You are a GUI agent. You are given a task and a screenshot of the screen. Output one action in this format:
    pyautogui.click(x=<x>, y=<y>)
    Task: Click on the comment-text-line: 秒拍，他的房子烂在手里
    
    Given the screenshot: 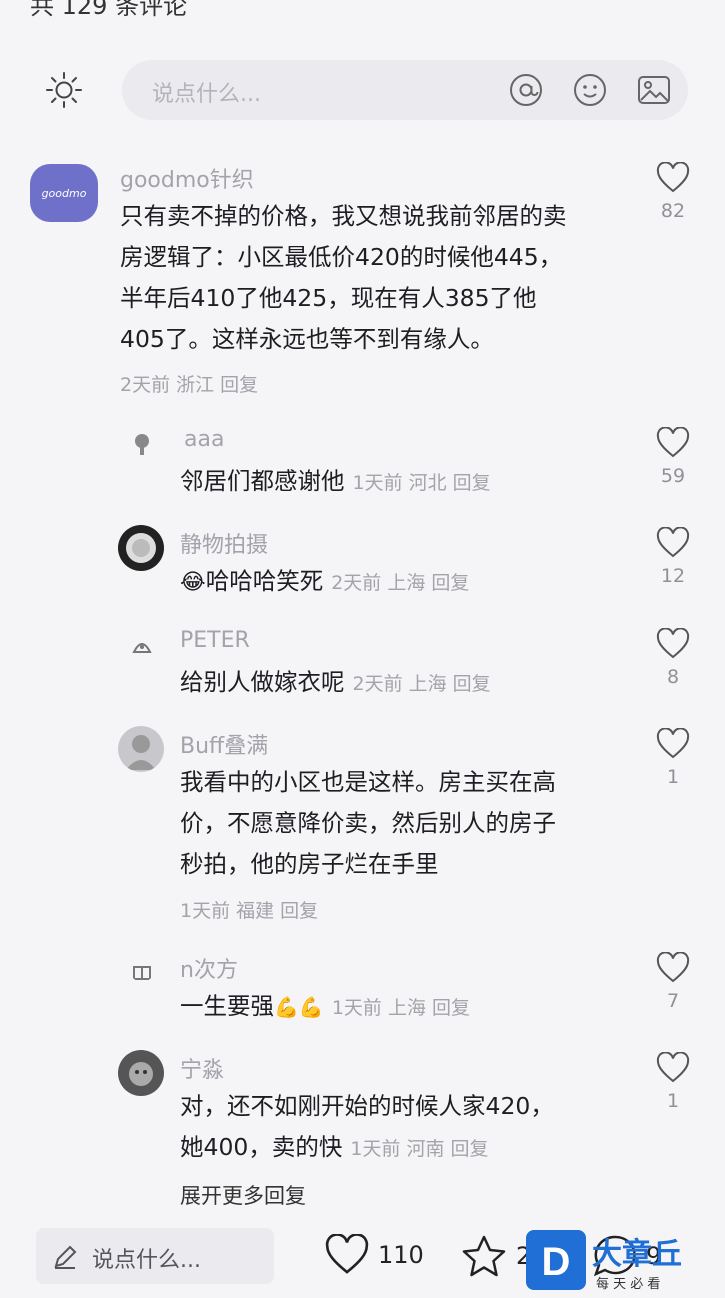 What is the action you would take?
    pyautogui.click(x=309, y=864)
    